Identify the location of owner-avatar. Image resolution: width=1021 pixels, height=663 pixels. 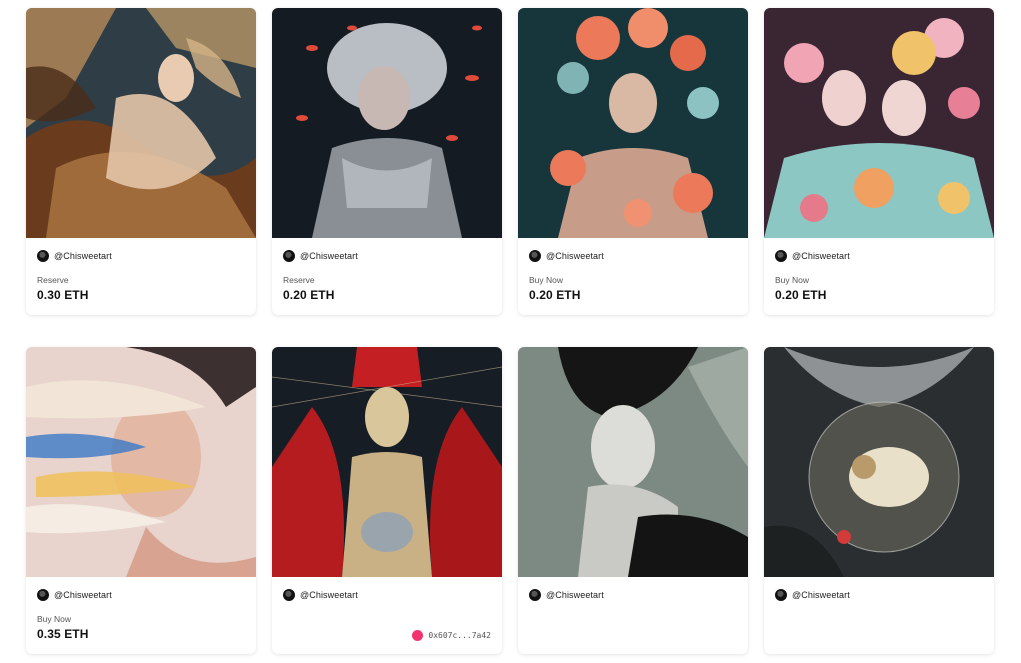
(418, 635).